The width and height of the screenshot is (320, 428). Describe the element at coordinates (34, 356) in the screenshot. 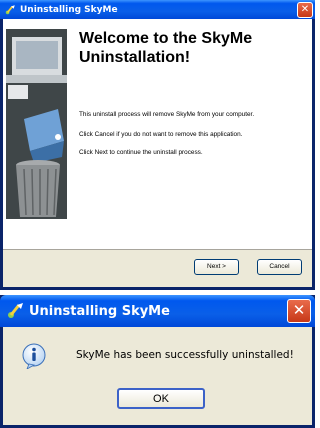

I see `info-icon` at that location.